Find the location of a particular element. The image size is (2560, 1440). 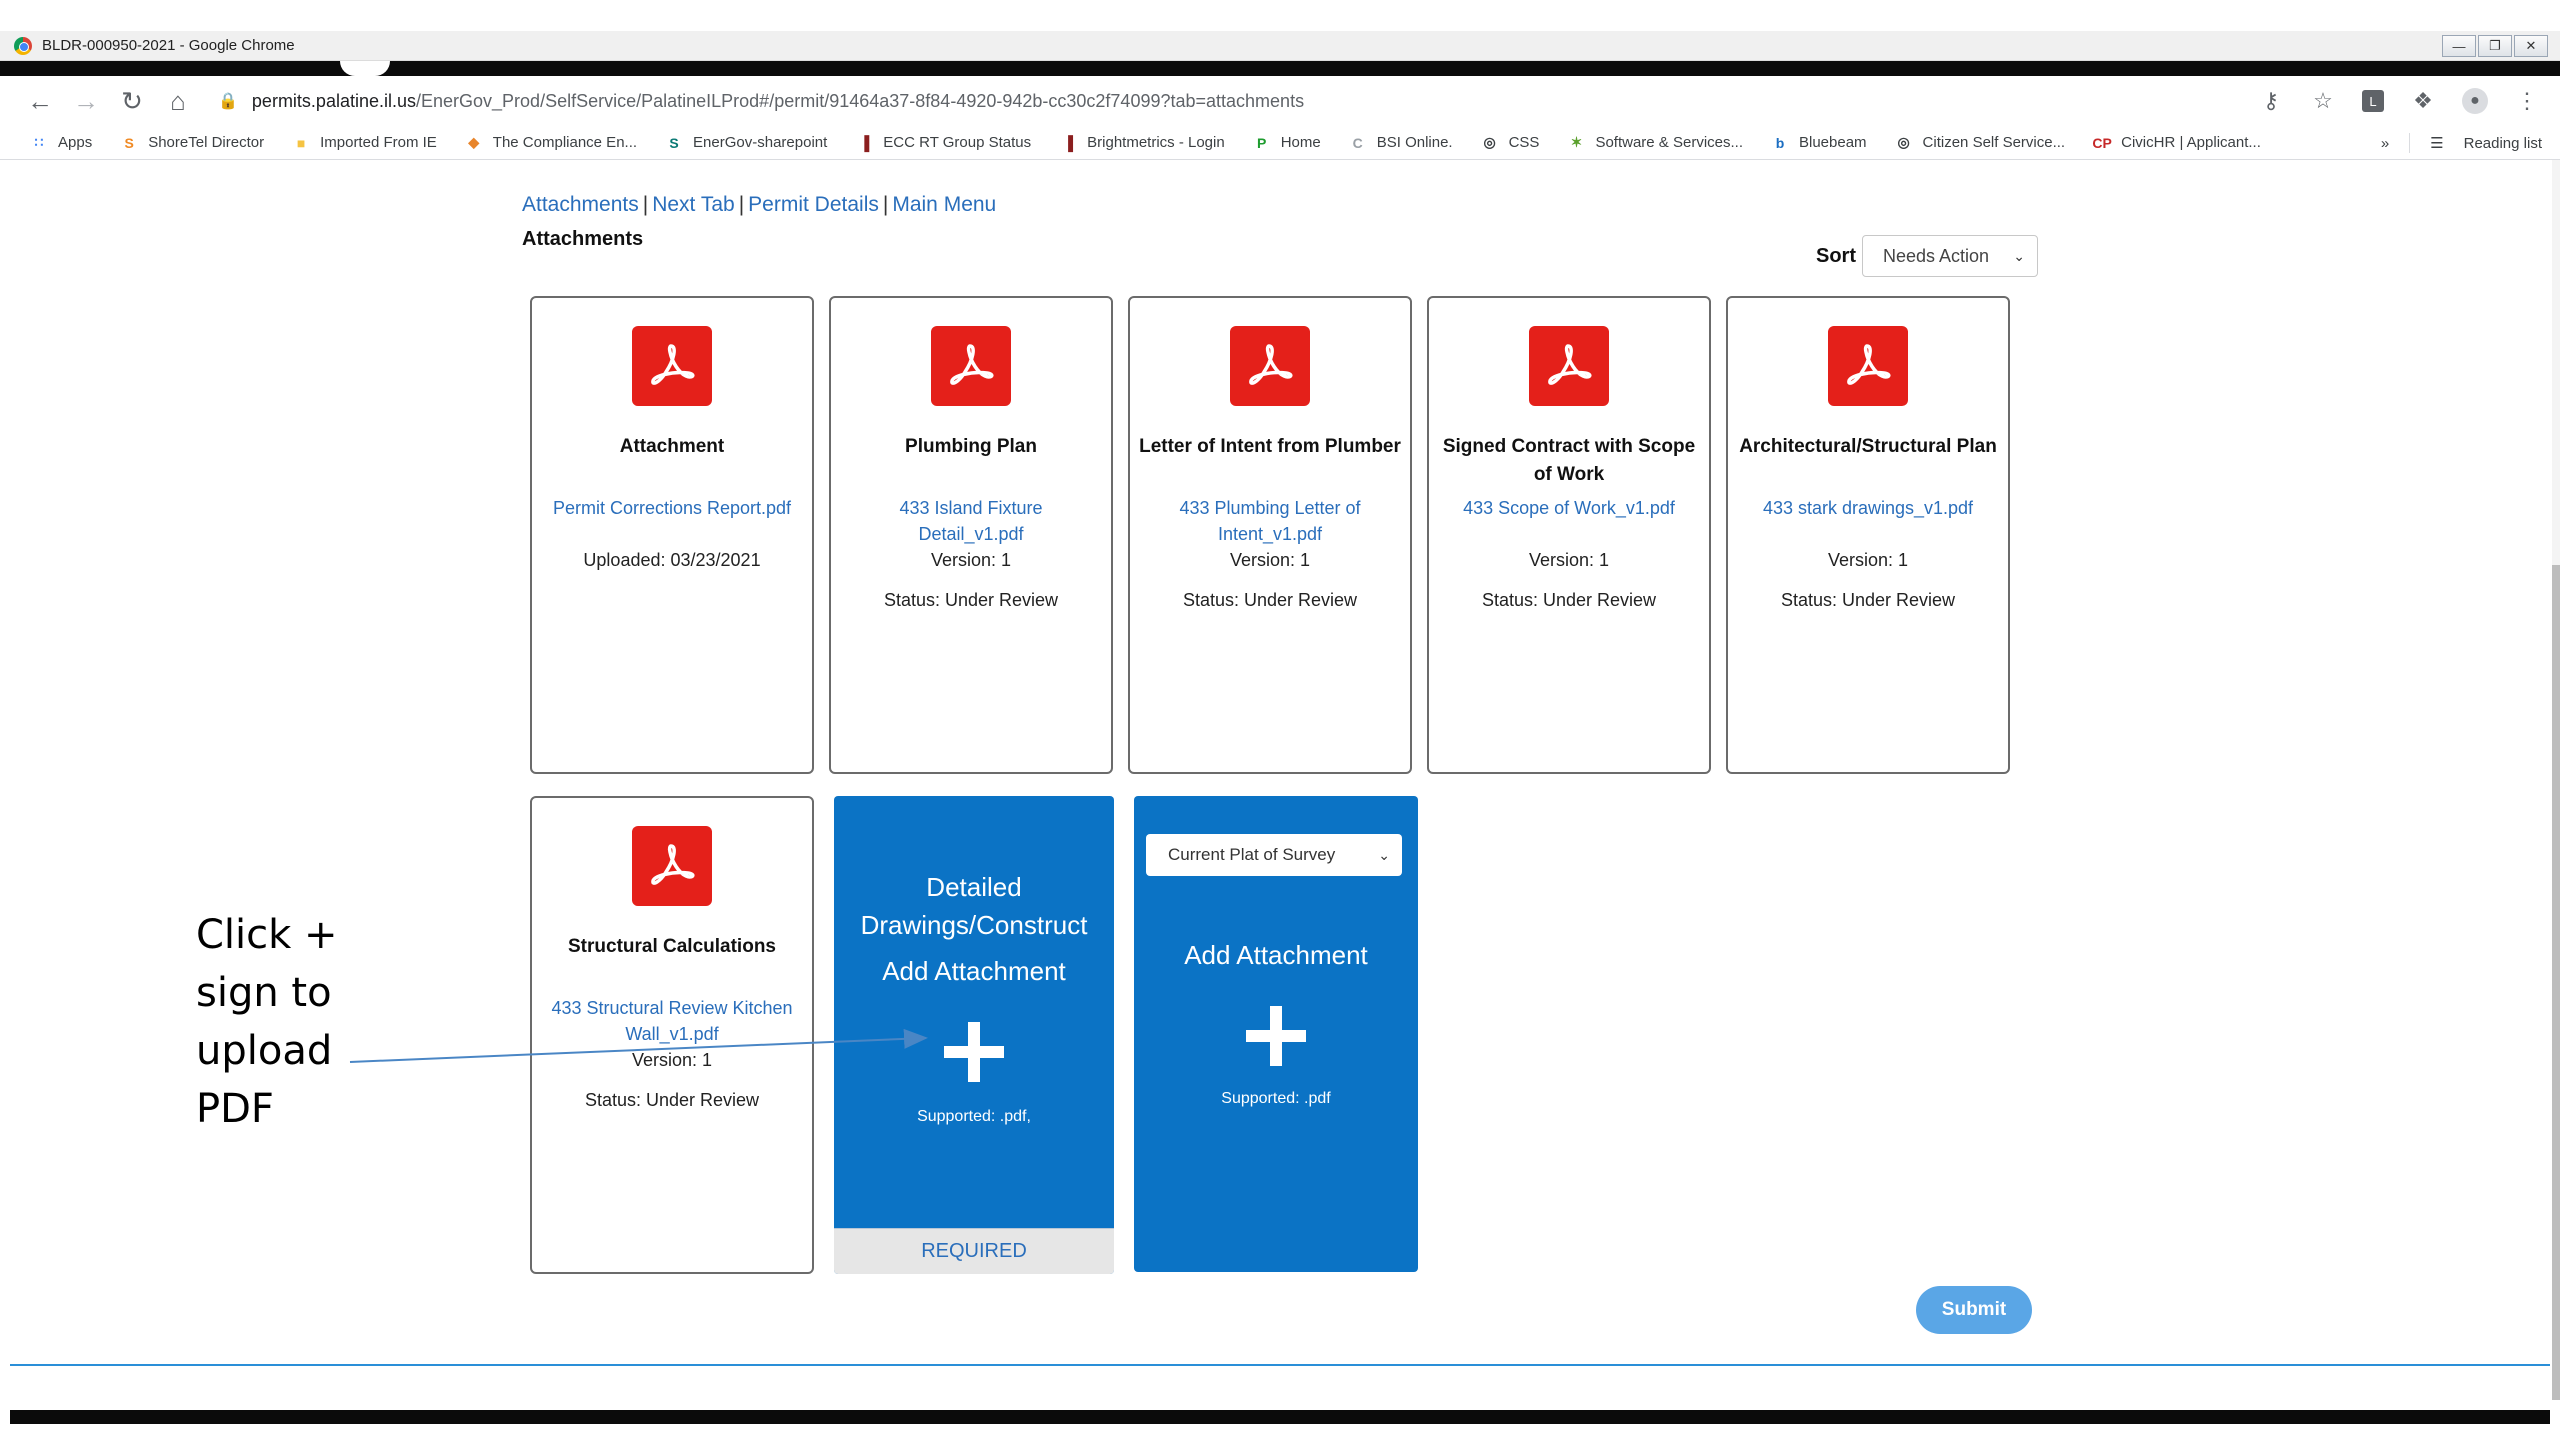

sort-control: Sort Needs Action ⌄ is located at coordinates (1927, 256).